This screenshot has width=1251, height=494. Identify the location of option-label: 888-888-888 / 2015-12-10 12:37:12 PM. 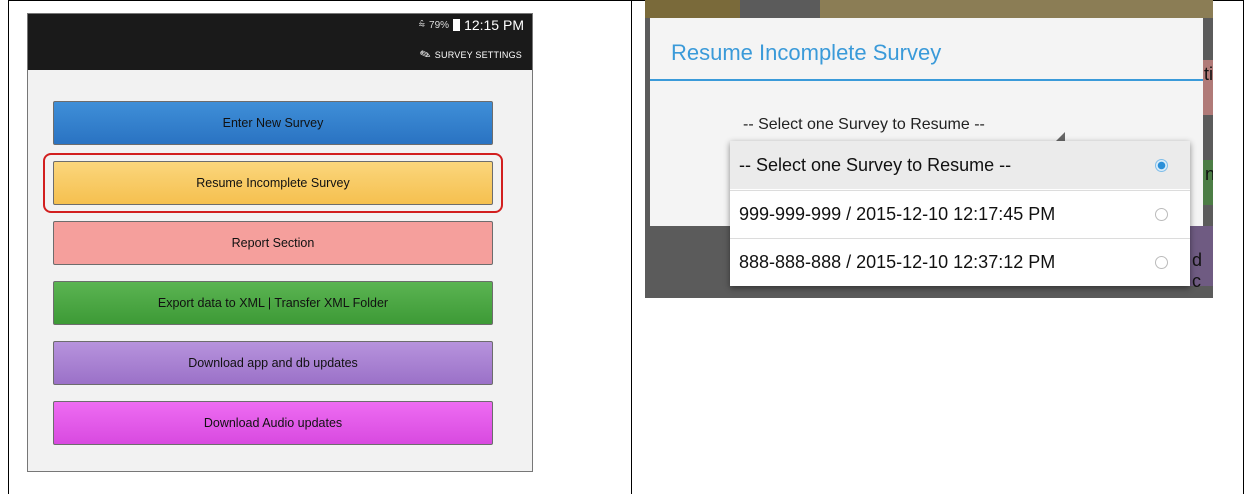
(897, 262).